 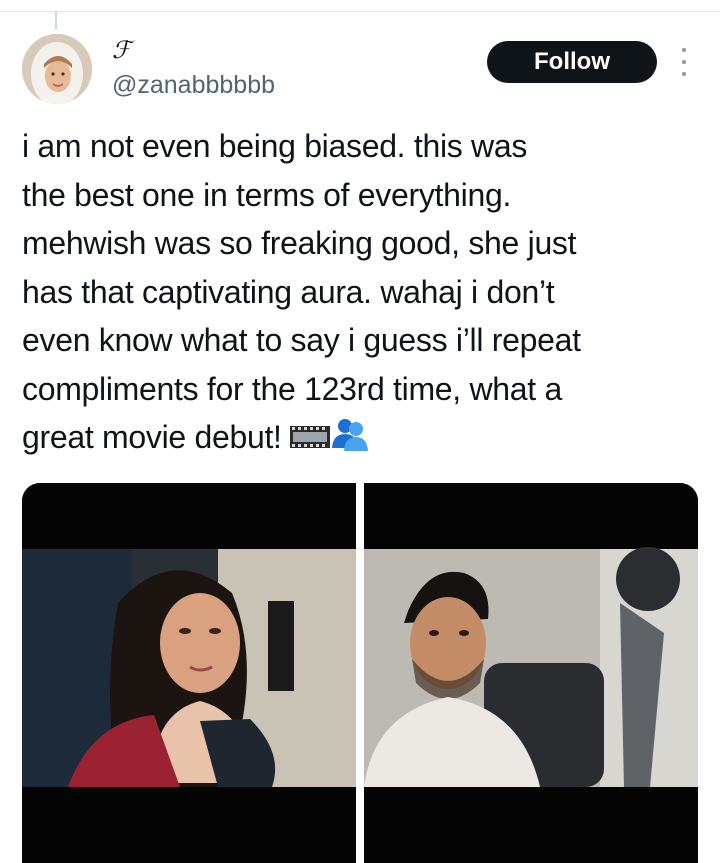 I want to click on tweet-line: has that captivating aura. wahaj i don’t, so click(x=288, y=291).